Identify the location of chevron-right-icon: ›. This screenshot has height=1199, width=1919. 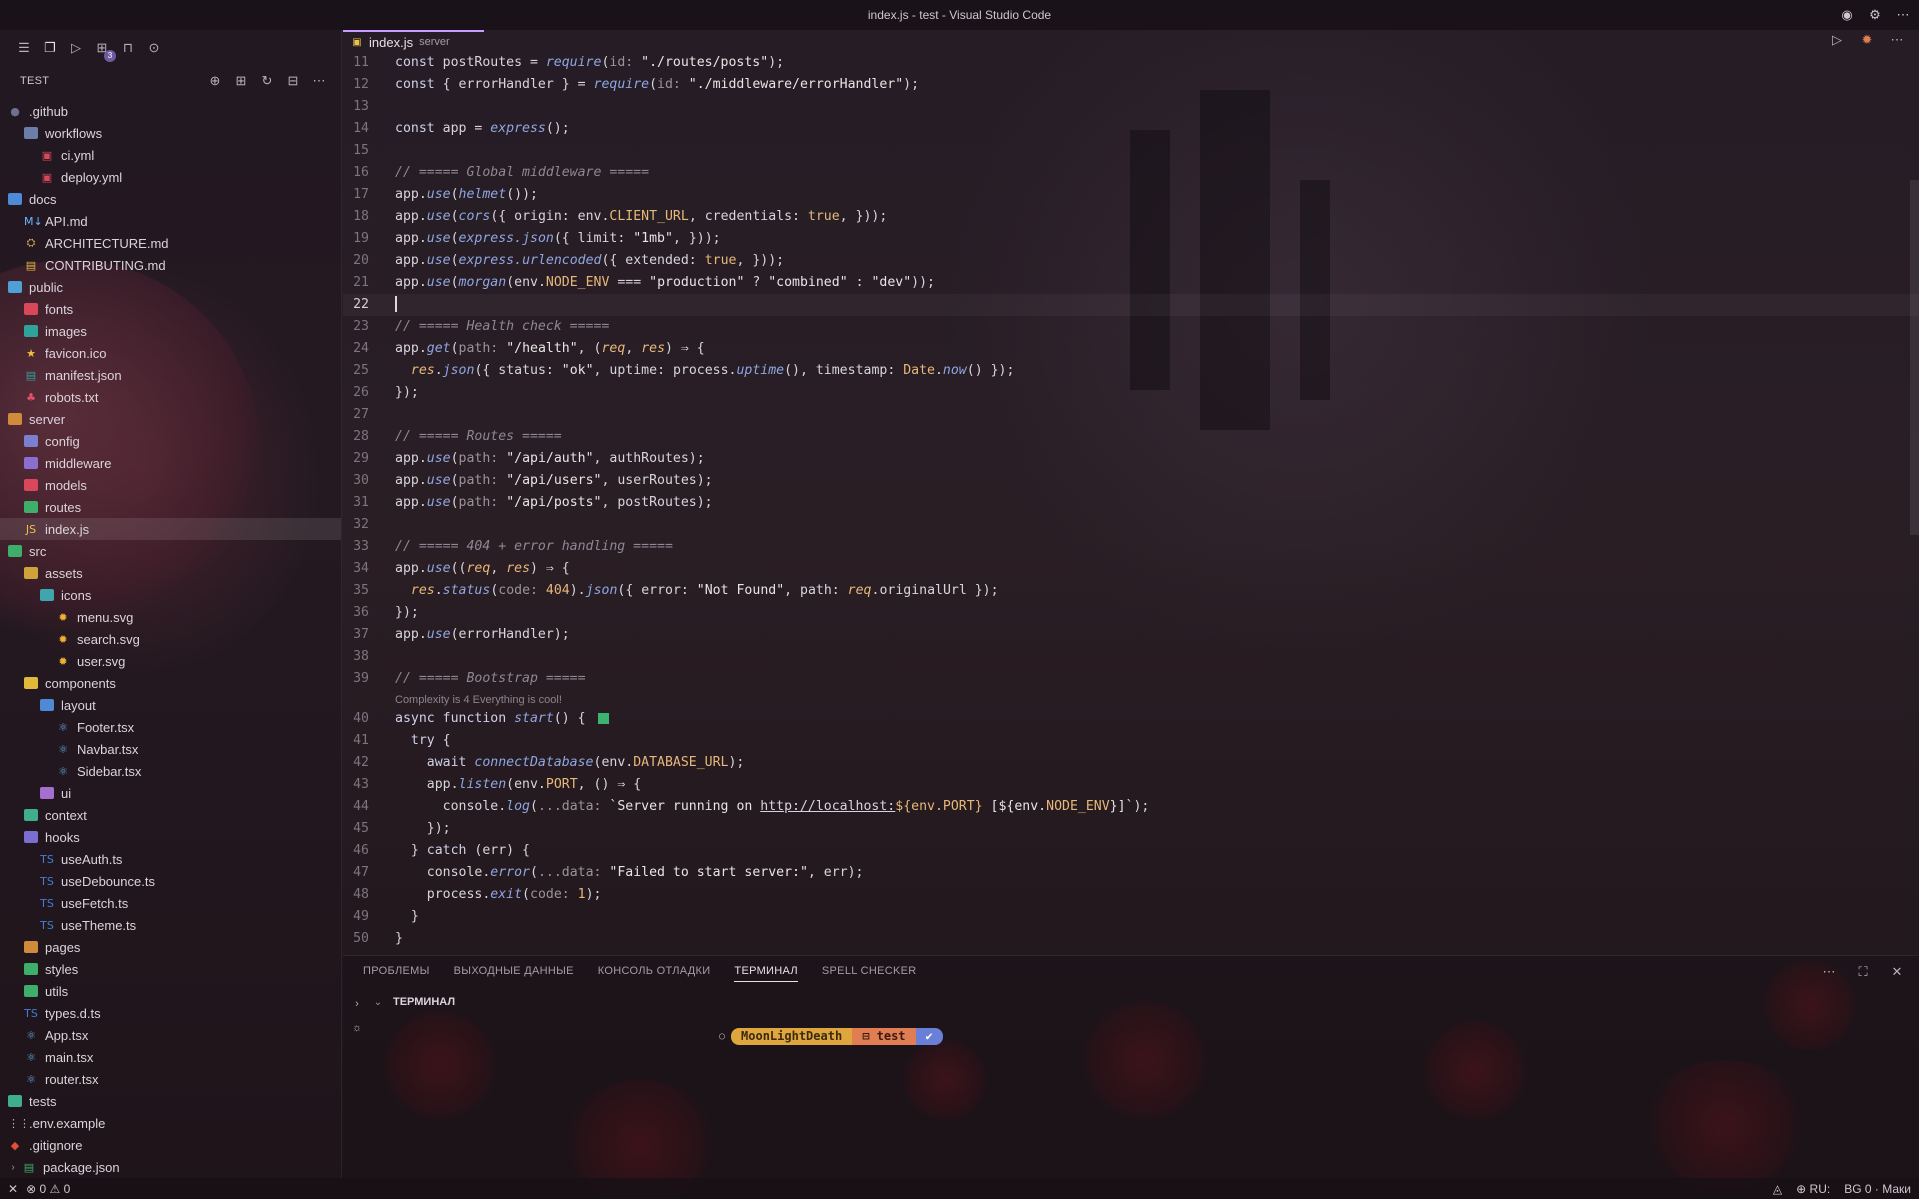
(357, 1004).